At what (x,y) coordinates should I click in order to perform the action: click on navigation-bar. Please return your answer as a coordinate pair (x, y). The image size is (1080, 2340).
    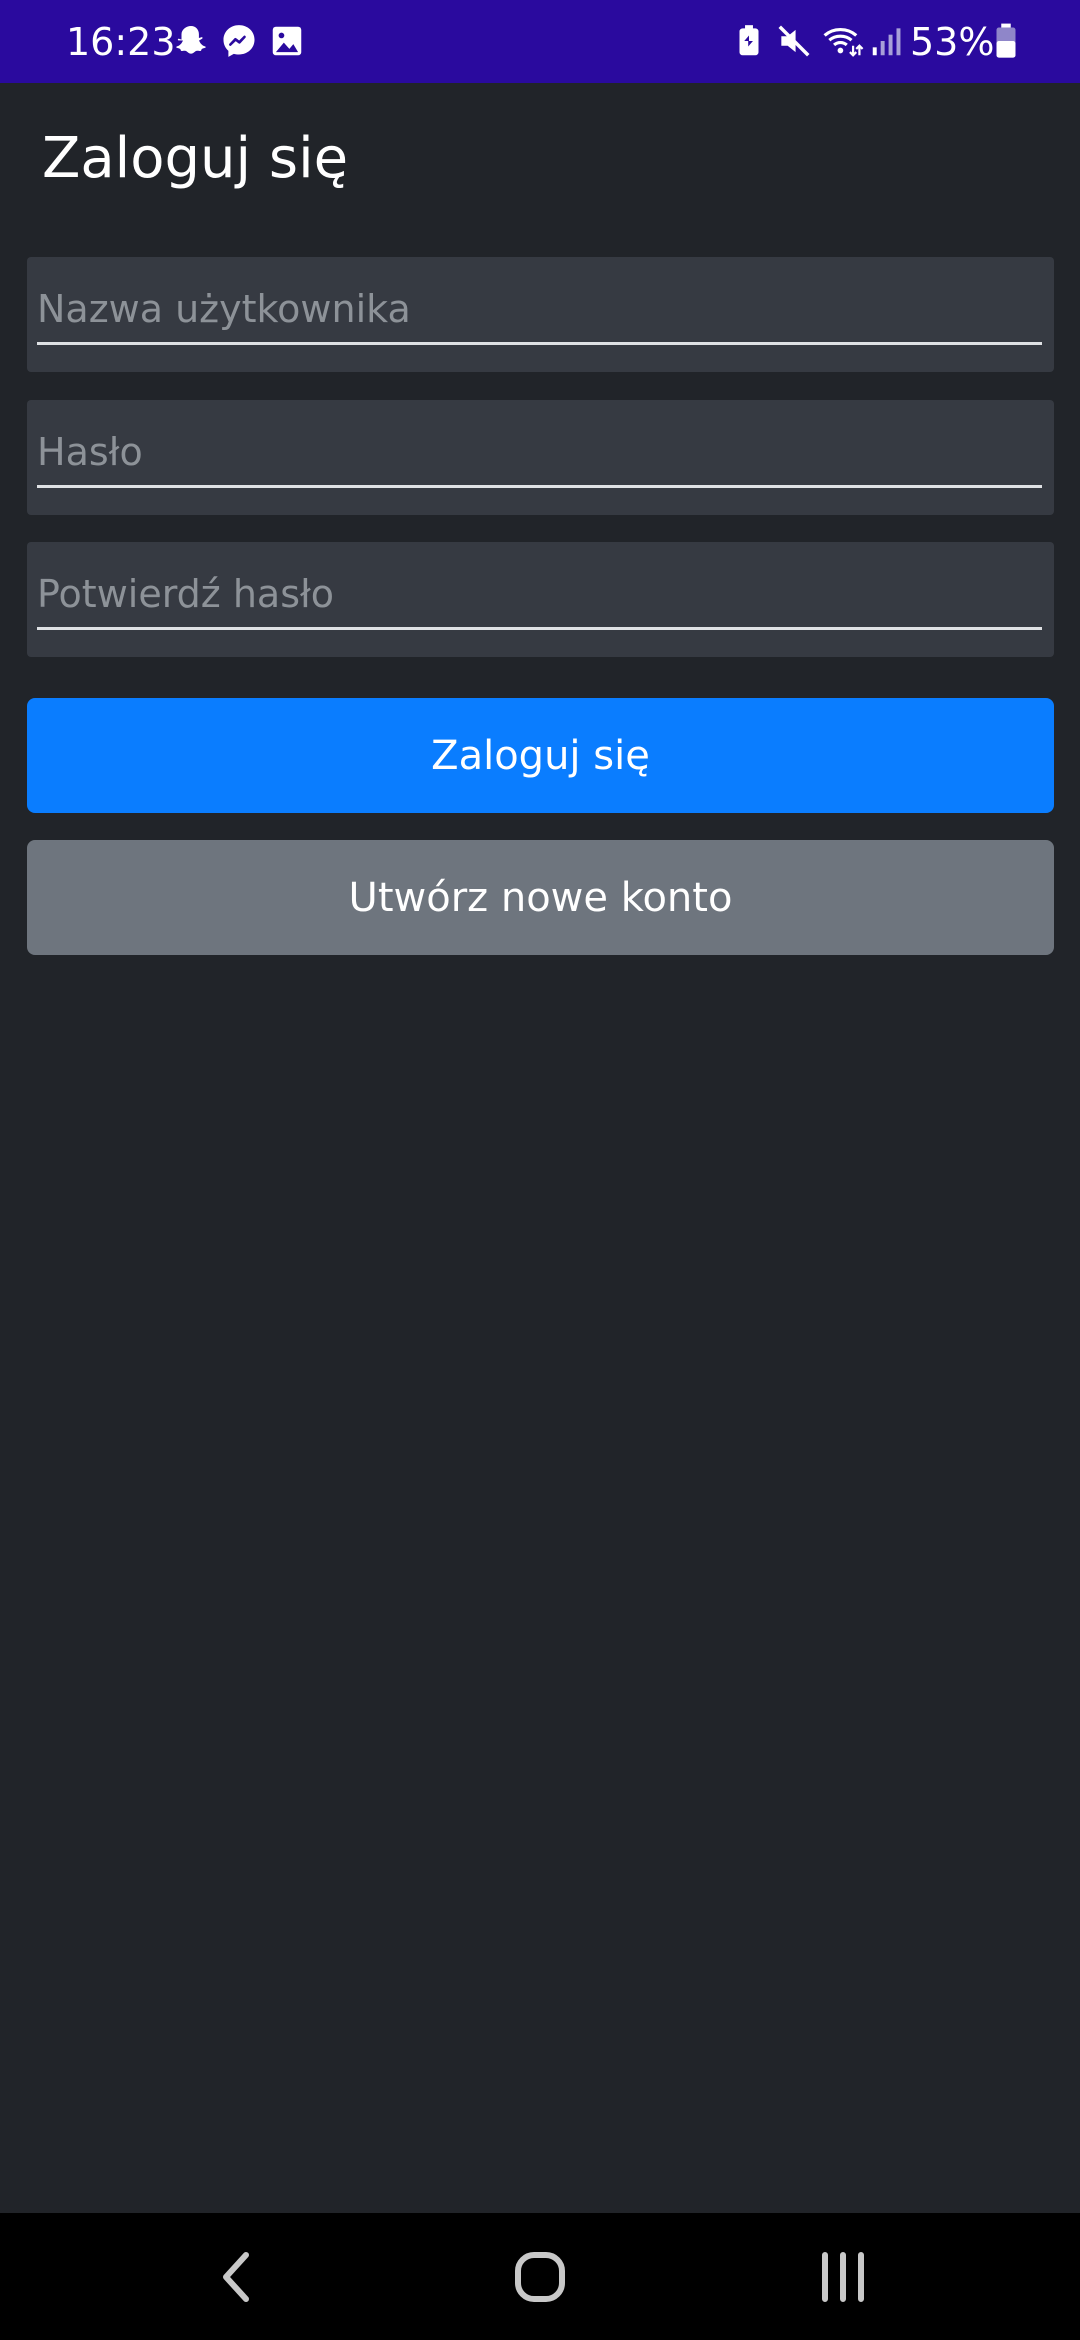
    Looking at the image, I should click on (540, 2276).